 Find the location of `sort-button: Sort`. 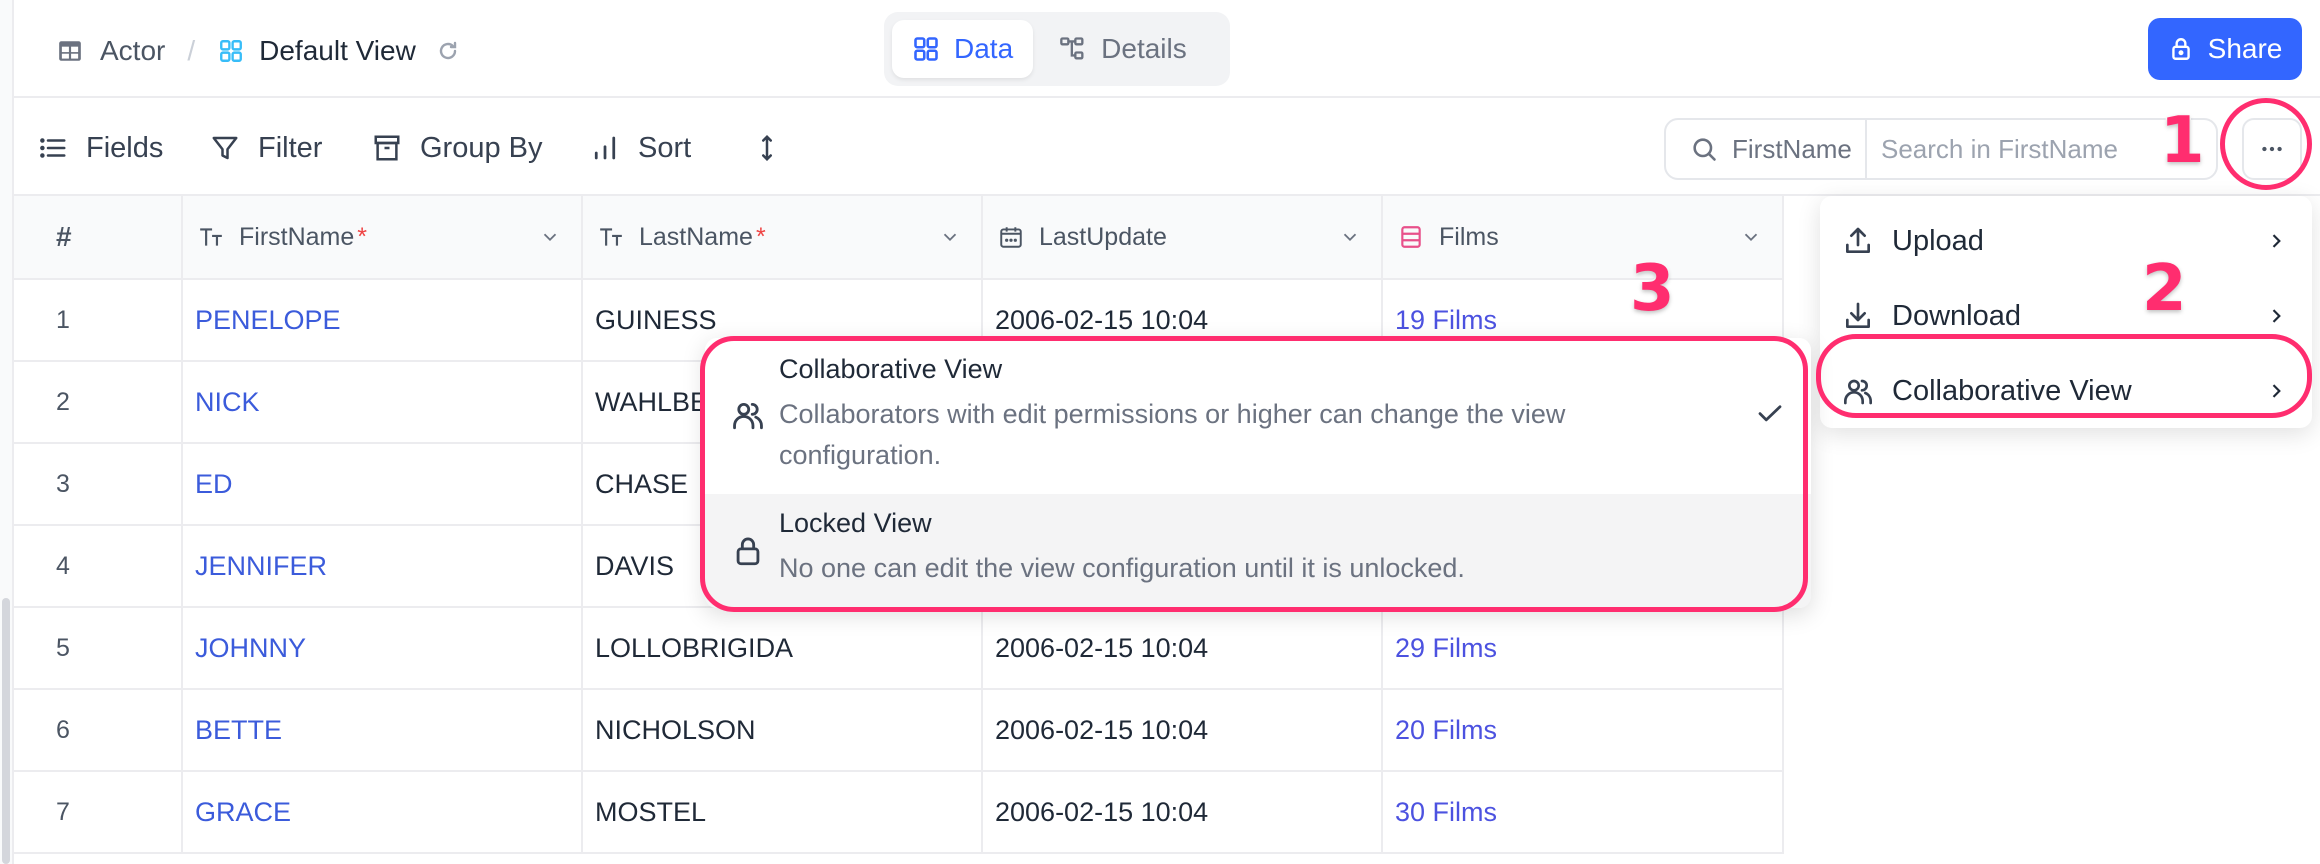

sort-button: Sort is located at coordinates (640, 148).